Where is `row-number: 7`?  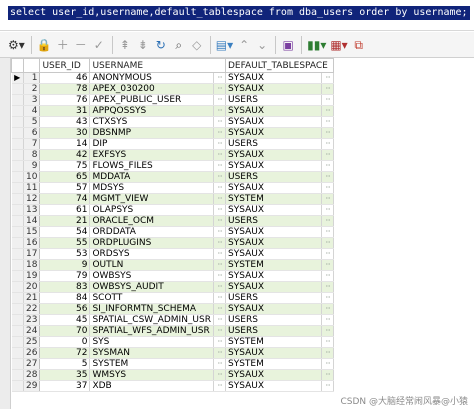
row-number: 7 is located at coordinates (32, 144).